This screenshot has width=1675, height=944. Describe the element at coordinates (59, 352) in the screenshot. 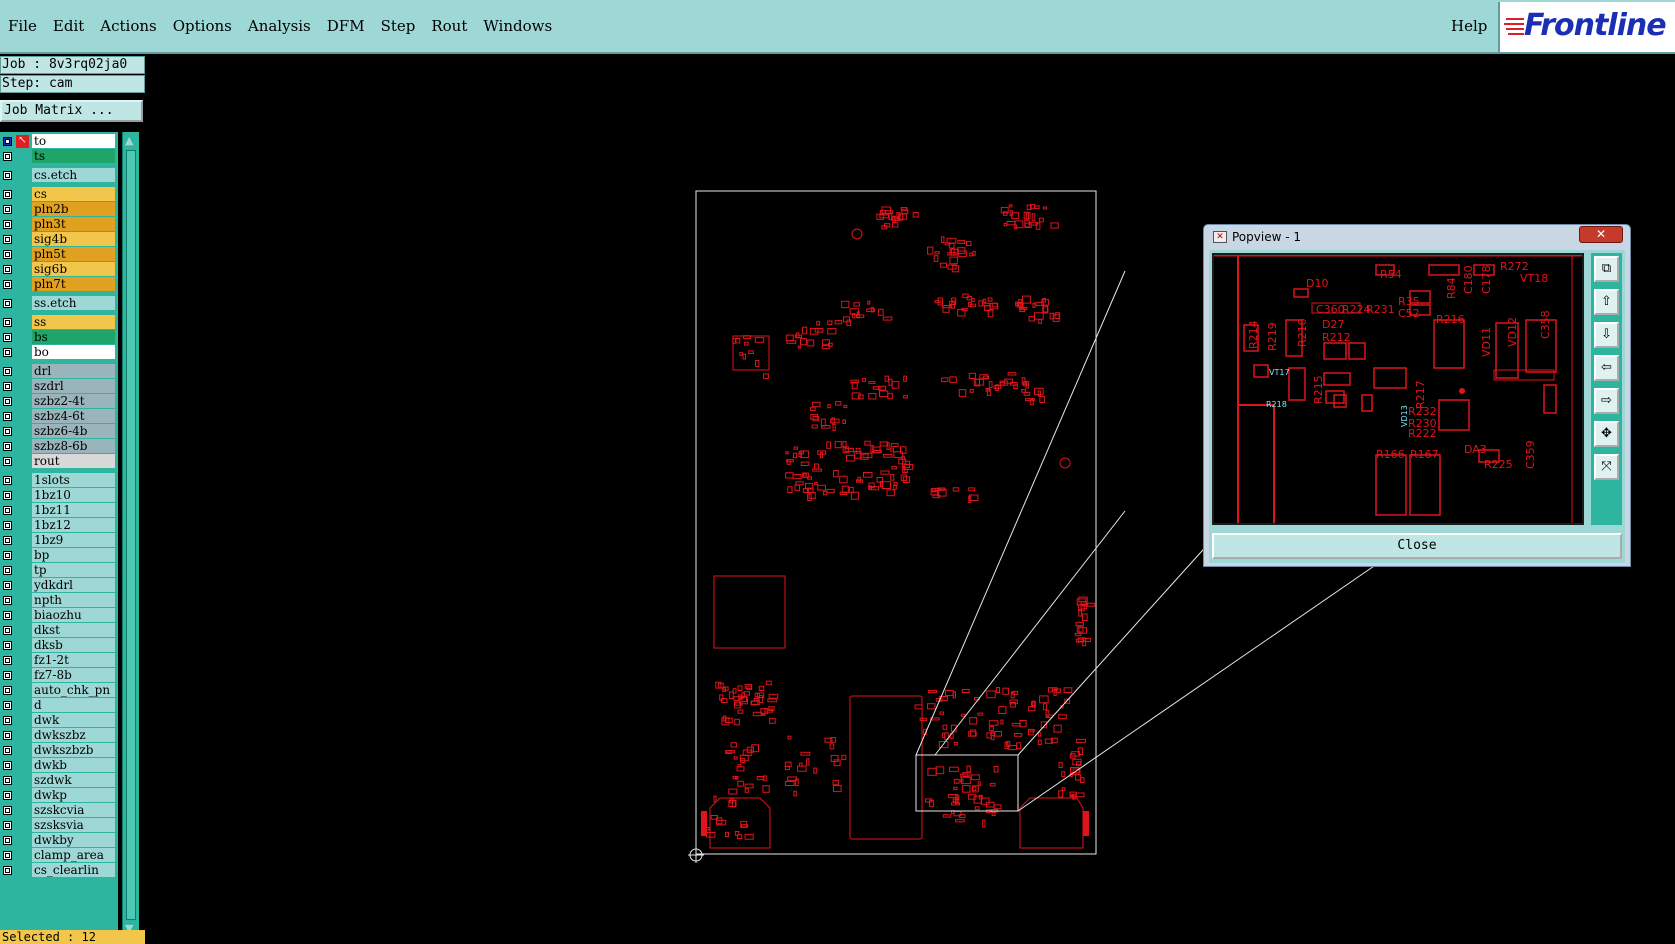

I see `layer-row: bo` at that location.